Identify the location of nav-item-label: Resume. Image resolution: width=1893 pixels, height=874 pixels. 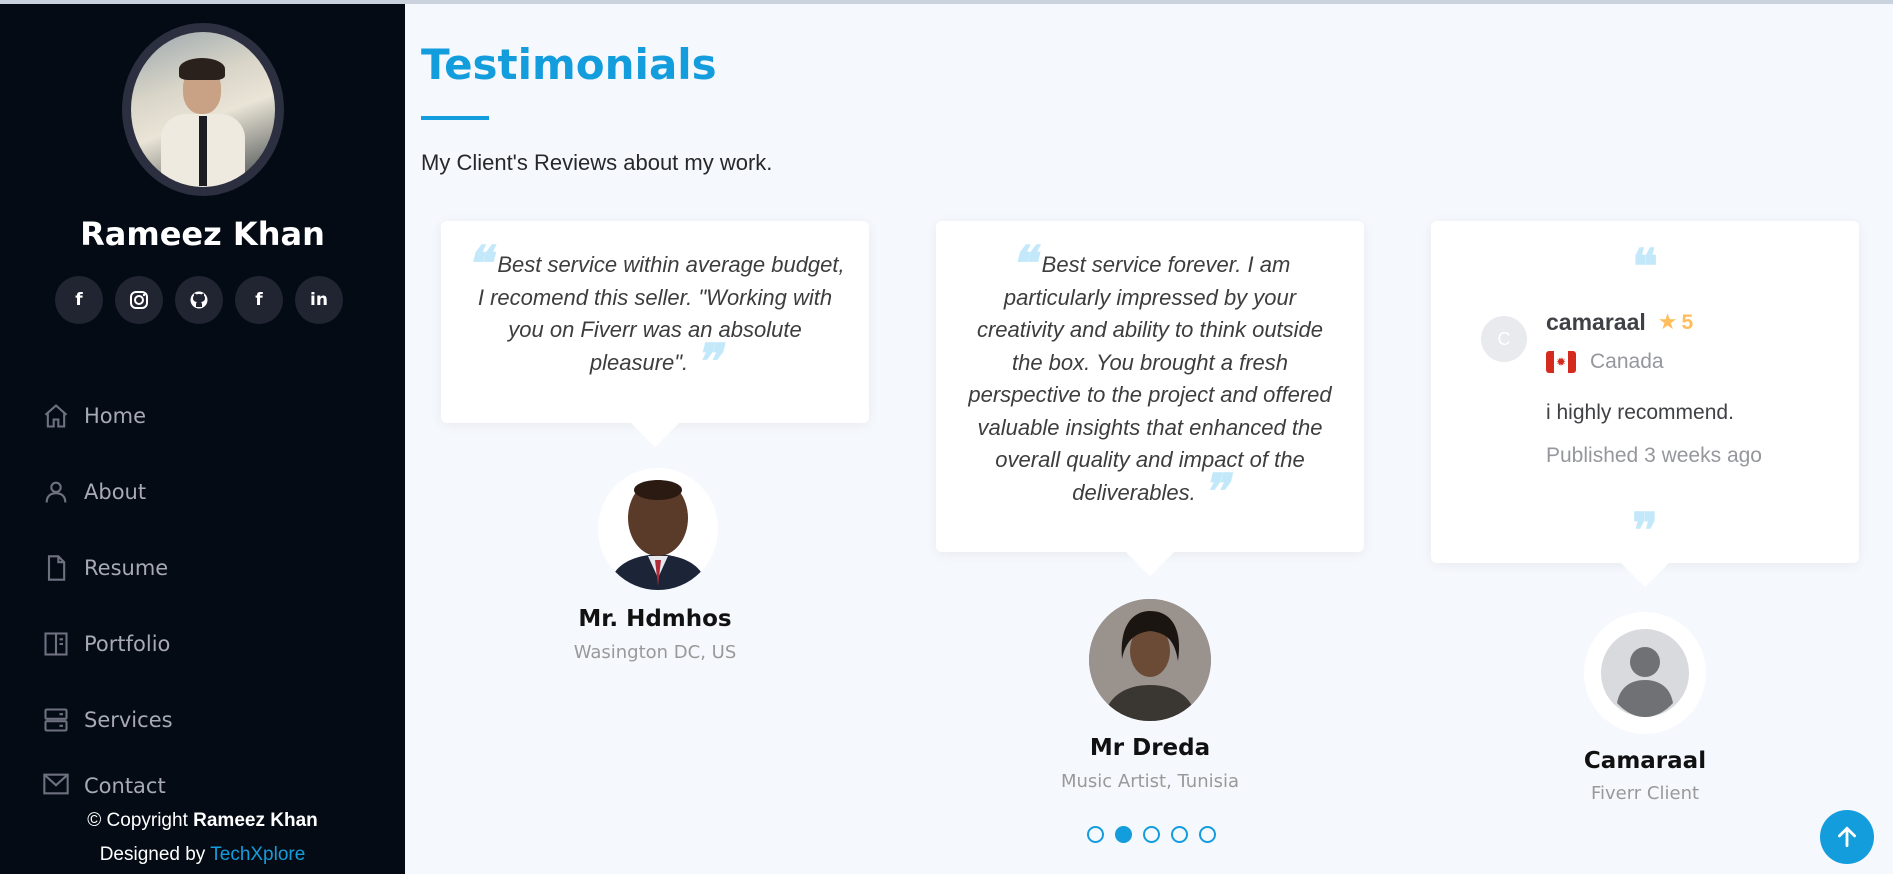
(126, 568).